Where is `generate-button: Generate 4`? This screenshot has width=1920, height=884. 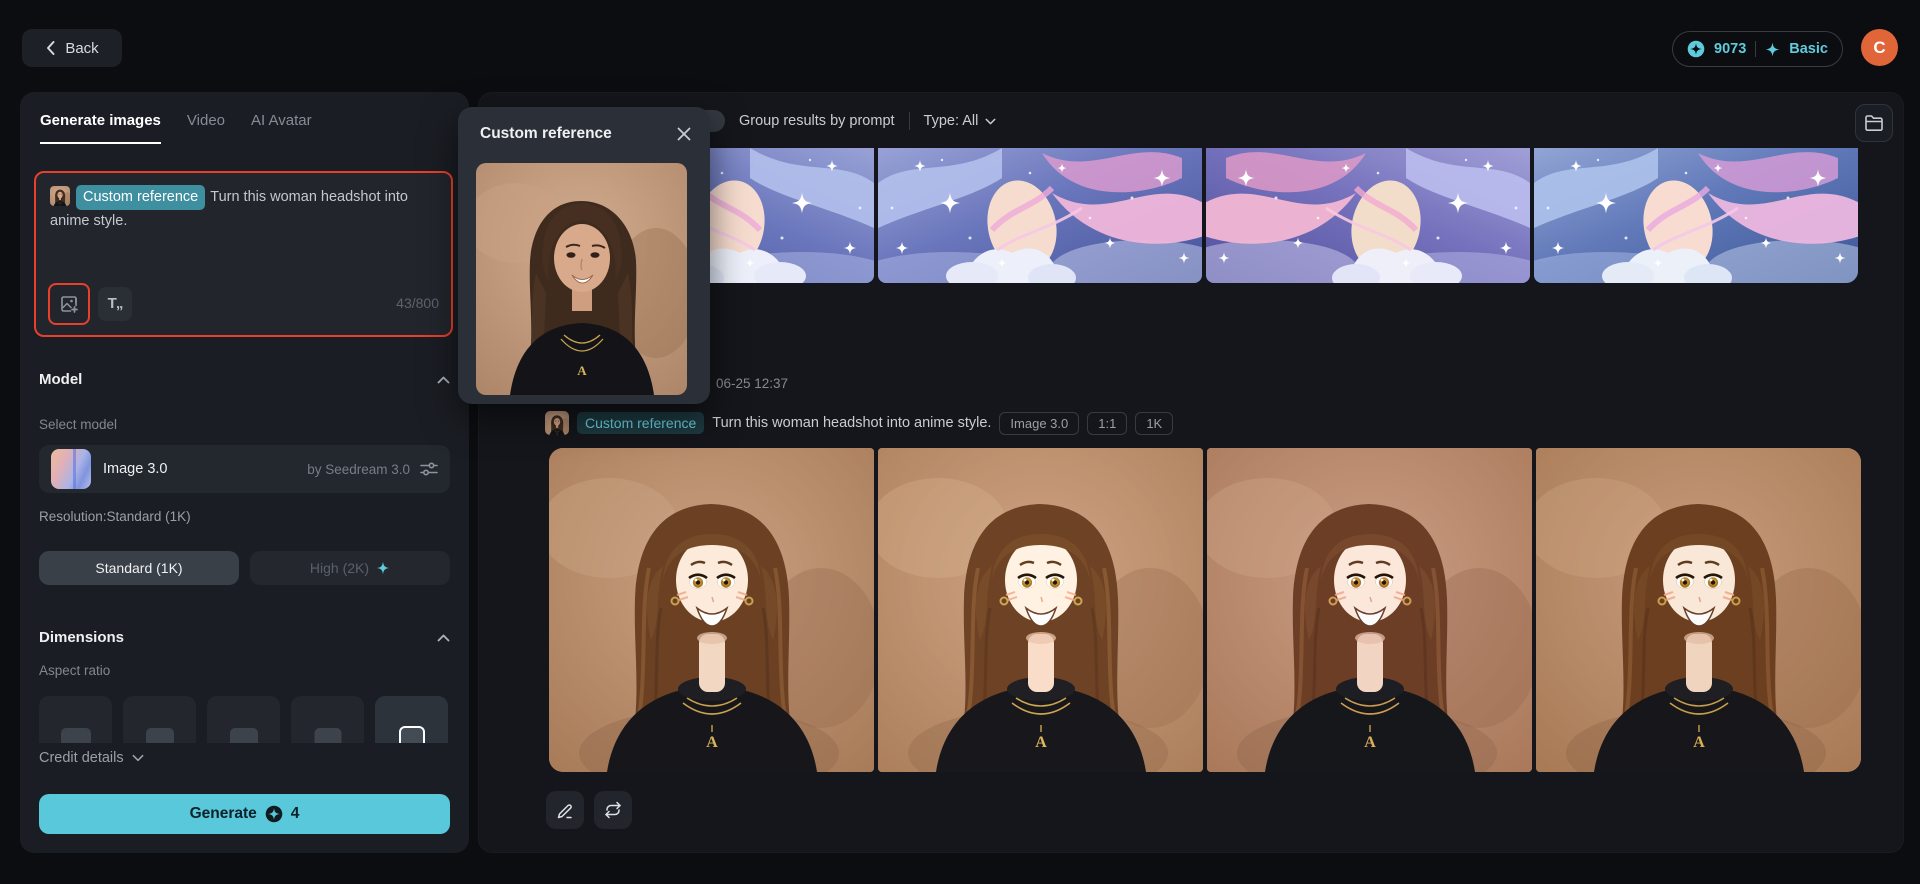 generate-button: Generate 4 is located at coordinates (244, 814).